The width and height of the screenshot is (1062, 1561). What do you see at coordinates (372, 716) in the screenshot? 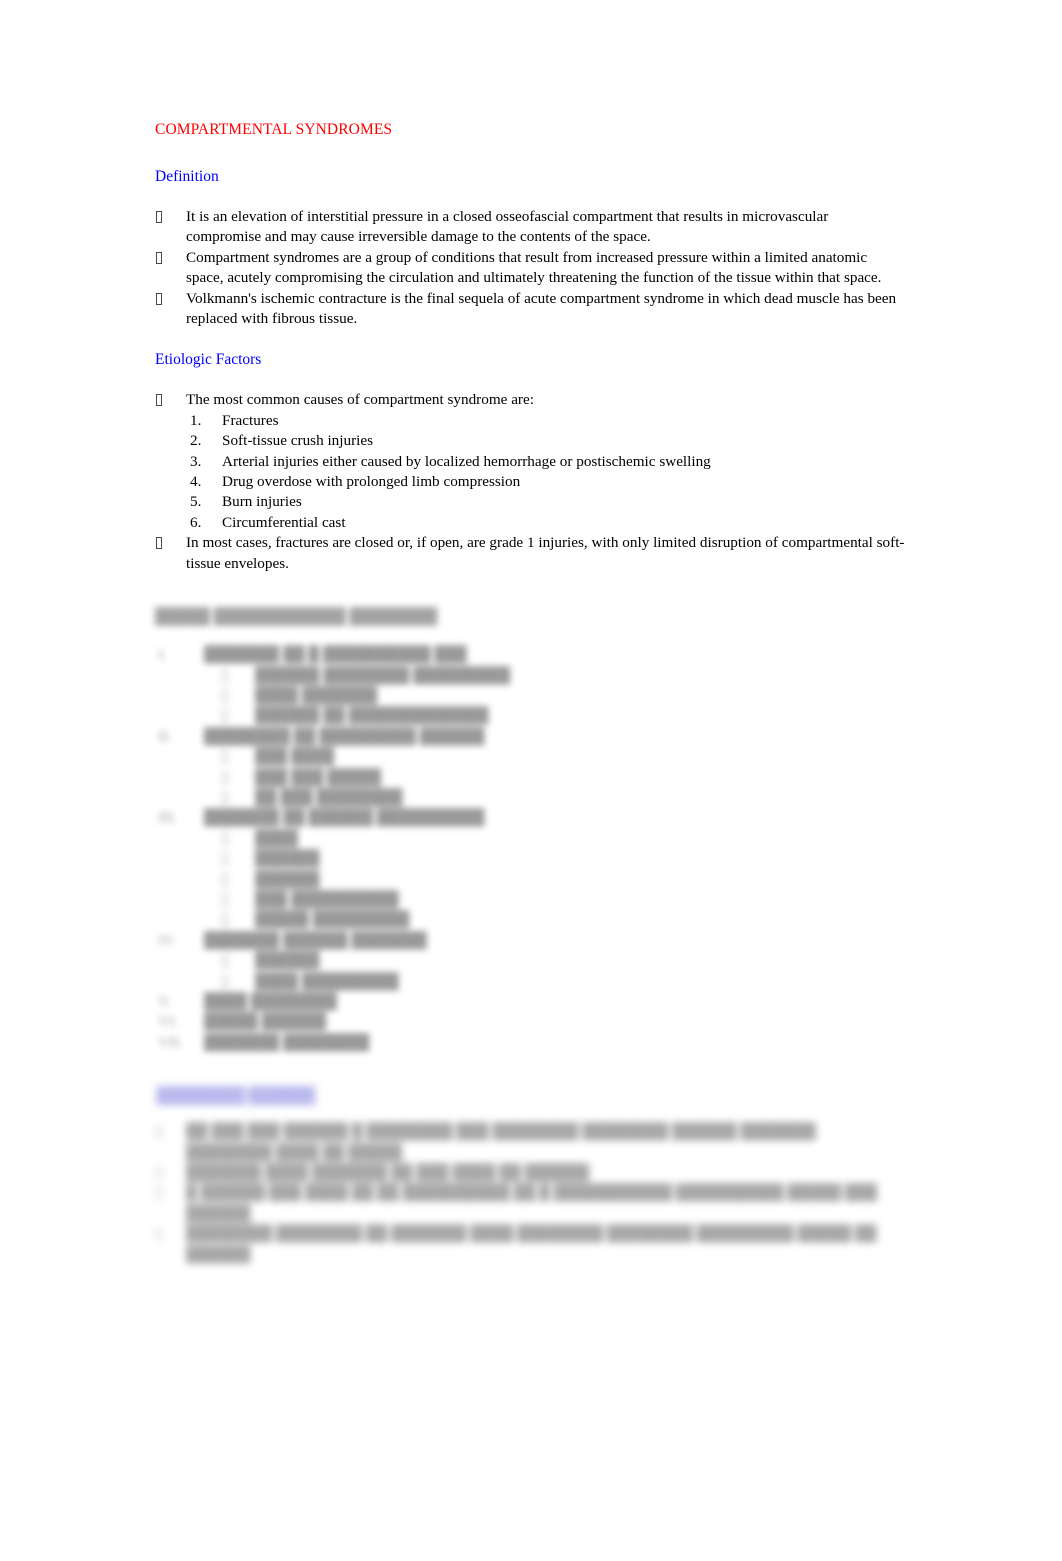
I see `list-item-text: ██████ ██ █████████████` at bounding box center [372, 716].